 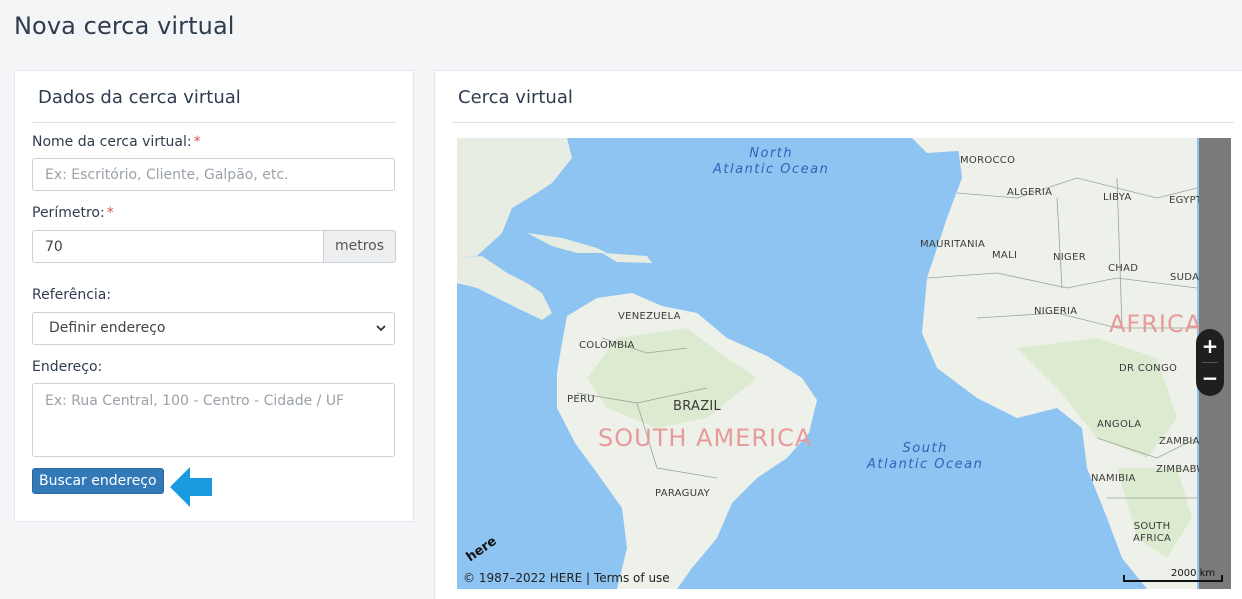 What do you see at coordinates (953, 244) in the screenshot?
I see `label-mauritania: MAURITANIA` at bounding box center [953, 244].